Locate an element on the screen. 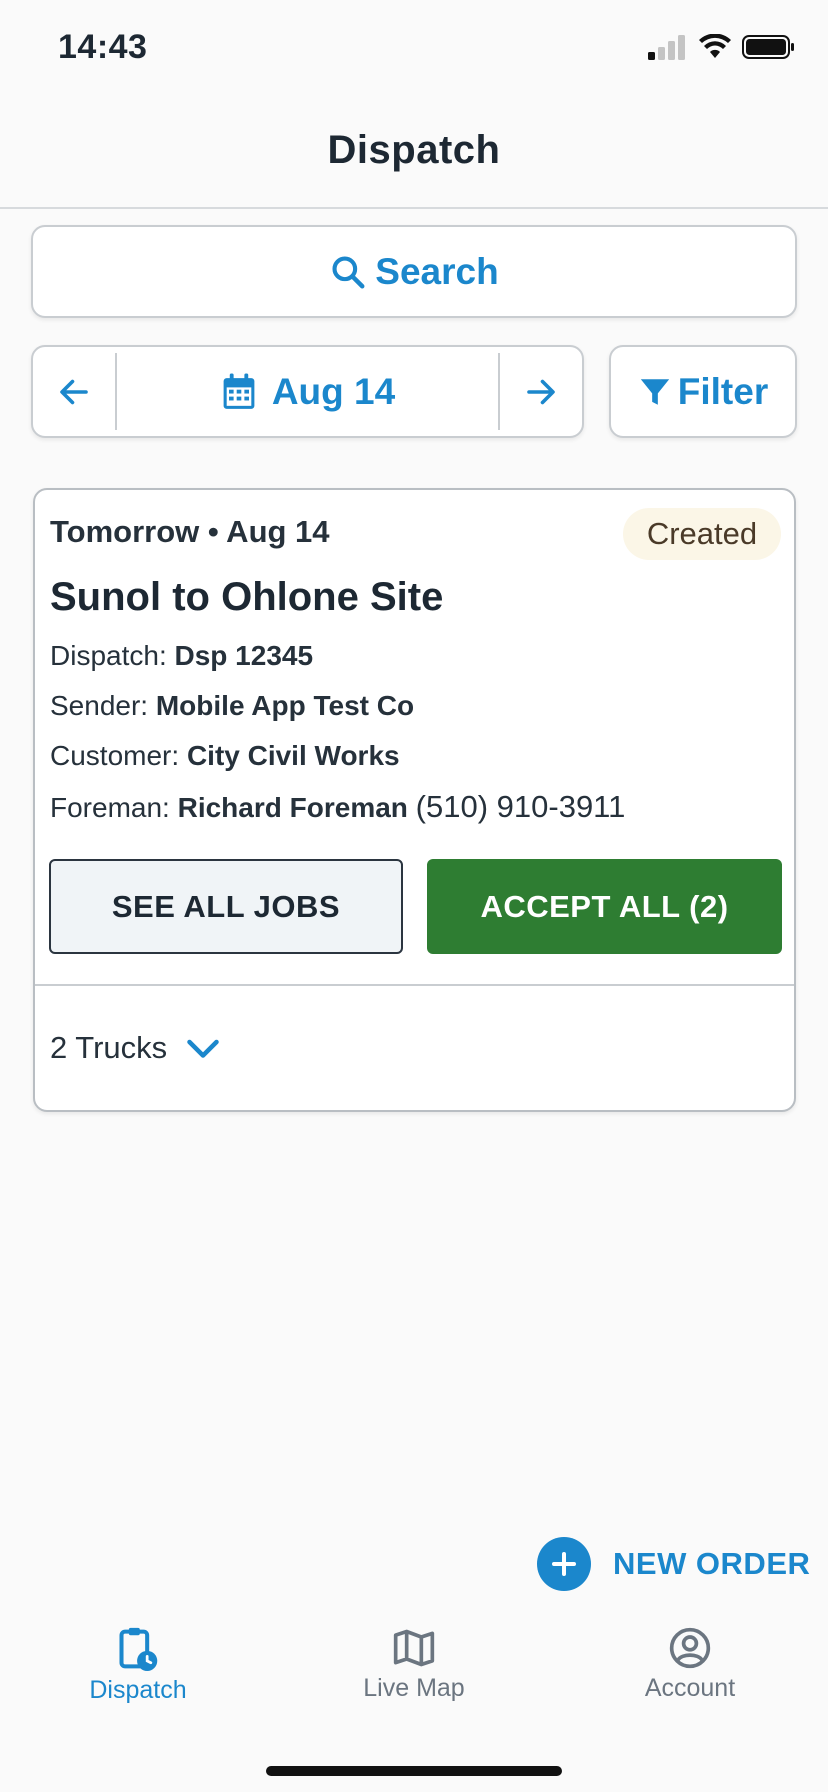 The image size is (828, 1792). customer-value: City Civil Works is located at coordinates (293, 755).